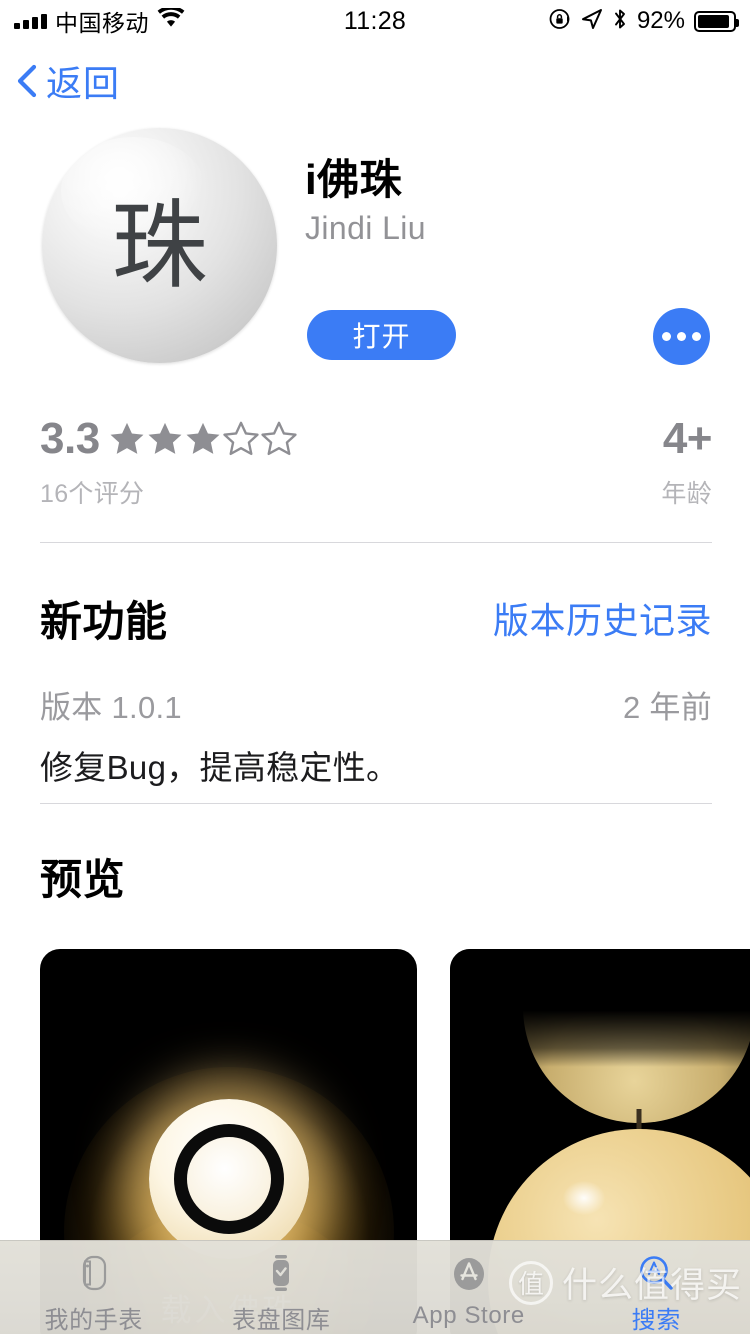 Image resolution: width=750 pixels, height=1334 pixels. What do you see at coordinates (83, 83) in the screenshot?
I see `back-button-label: 返回` at bounding box center [83, 83].